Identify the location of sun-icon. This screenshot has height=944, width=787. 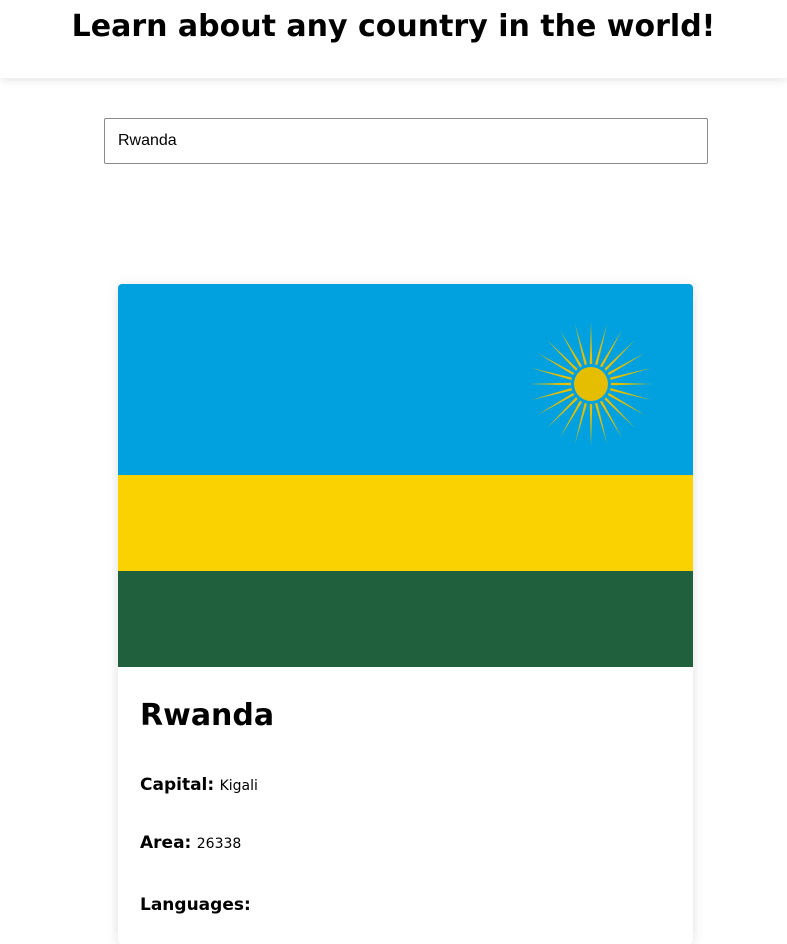
(591, 384).